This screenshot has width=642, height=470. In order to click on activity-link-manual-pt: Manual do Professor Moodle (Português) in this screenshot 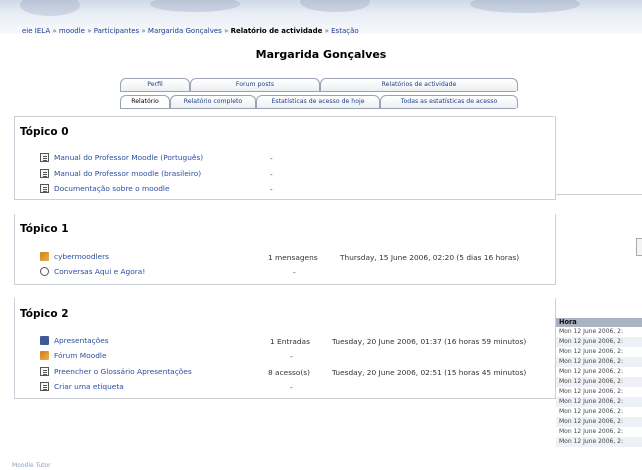, I will do `click(128, 157)`.